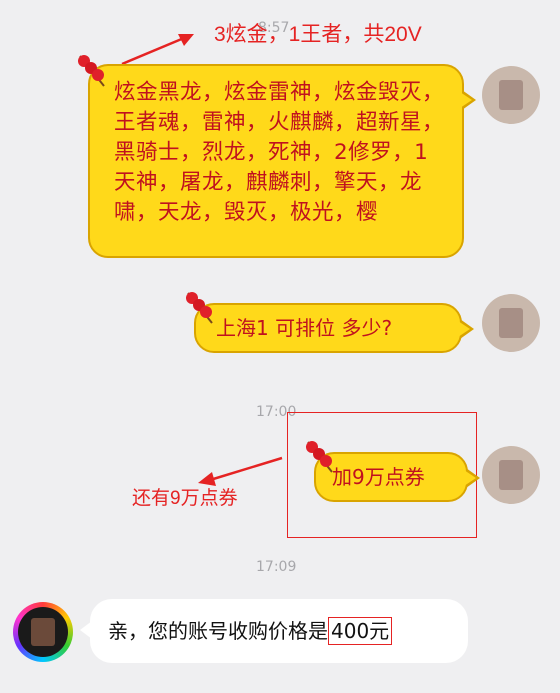 The width and height of the screenshot is (560, 693). I want to click on message-bubble-4: 亲，您的账号收购价格是 400元, so click(274, 631).